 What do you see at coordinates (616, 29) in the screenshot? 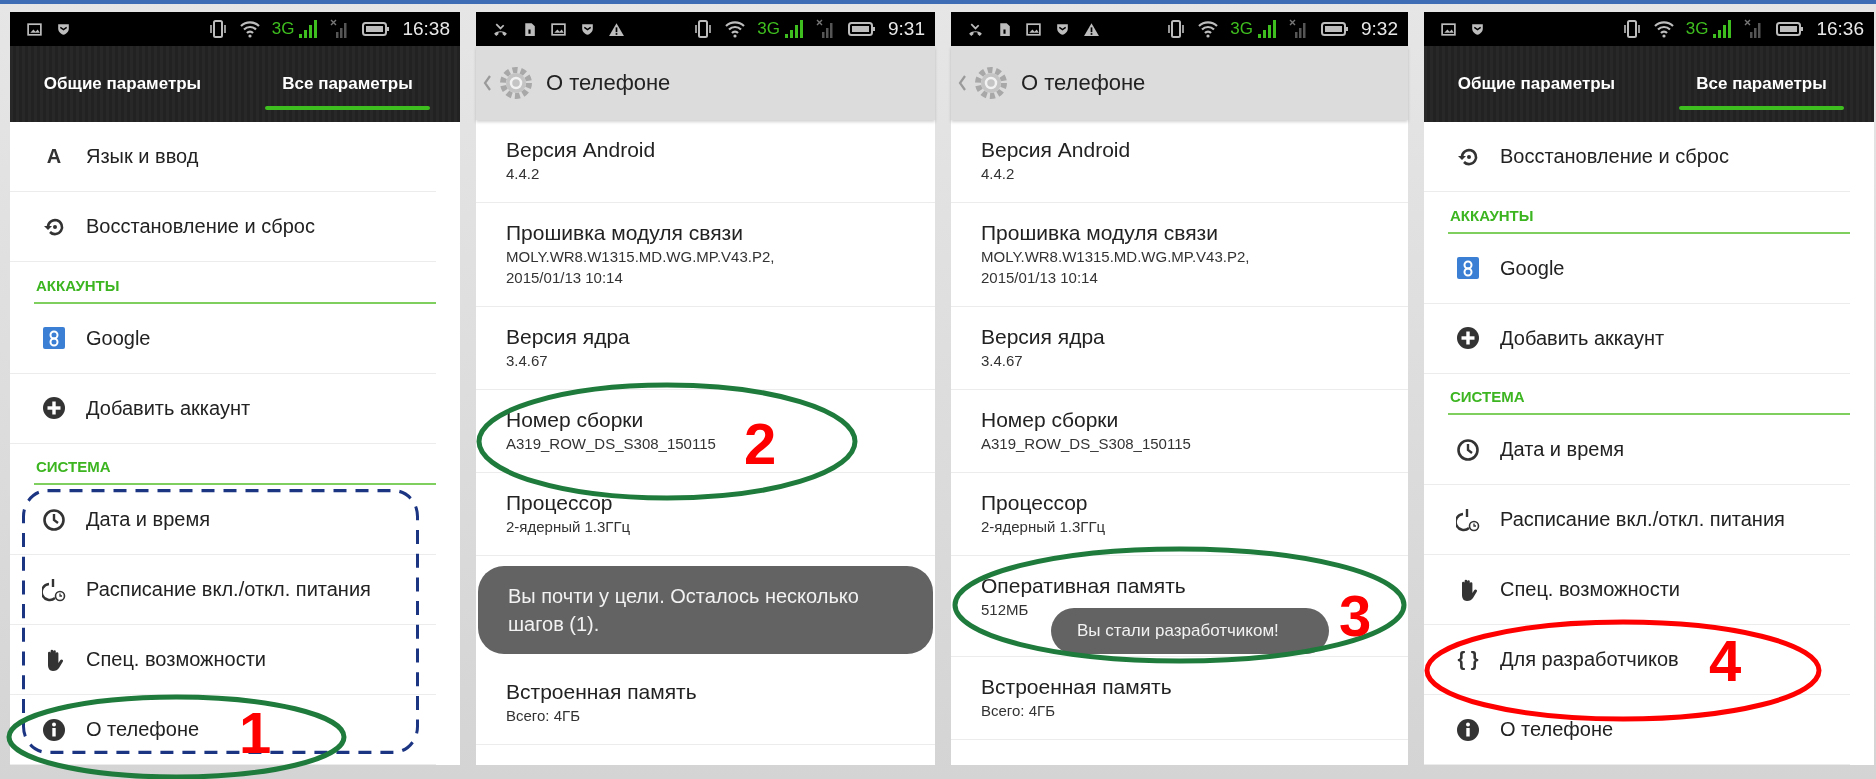
I see `warning-icon` at bounding box center [616, 29].